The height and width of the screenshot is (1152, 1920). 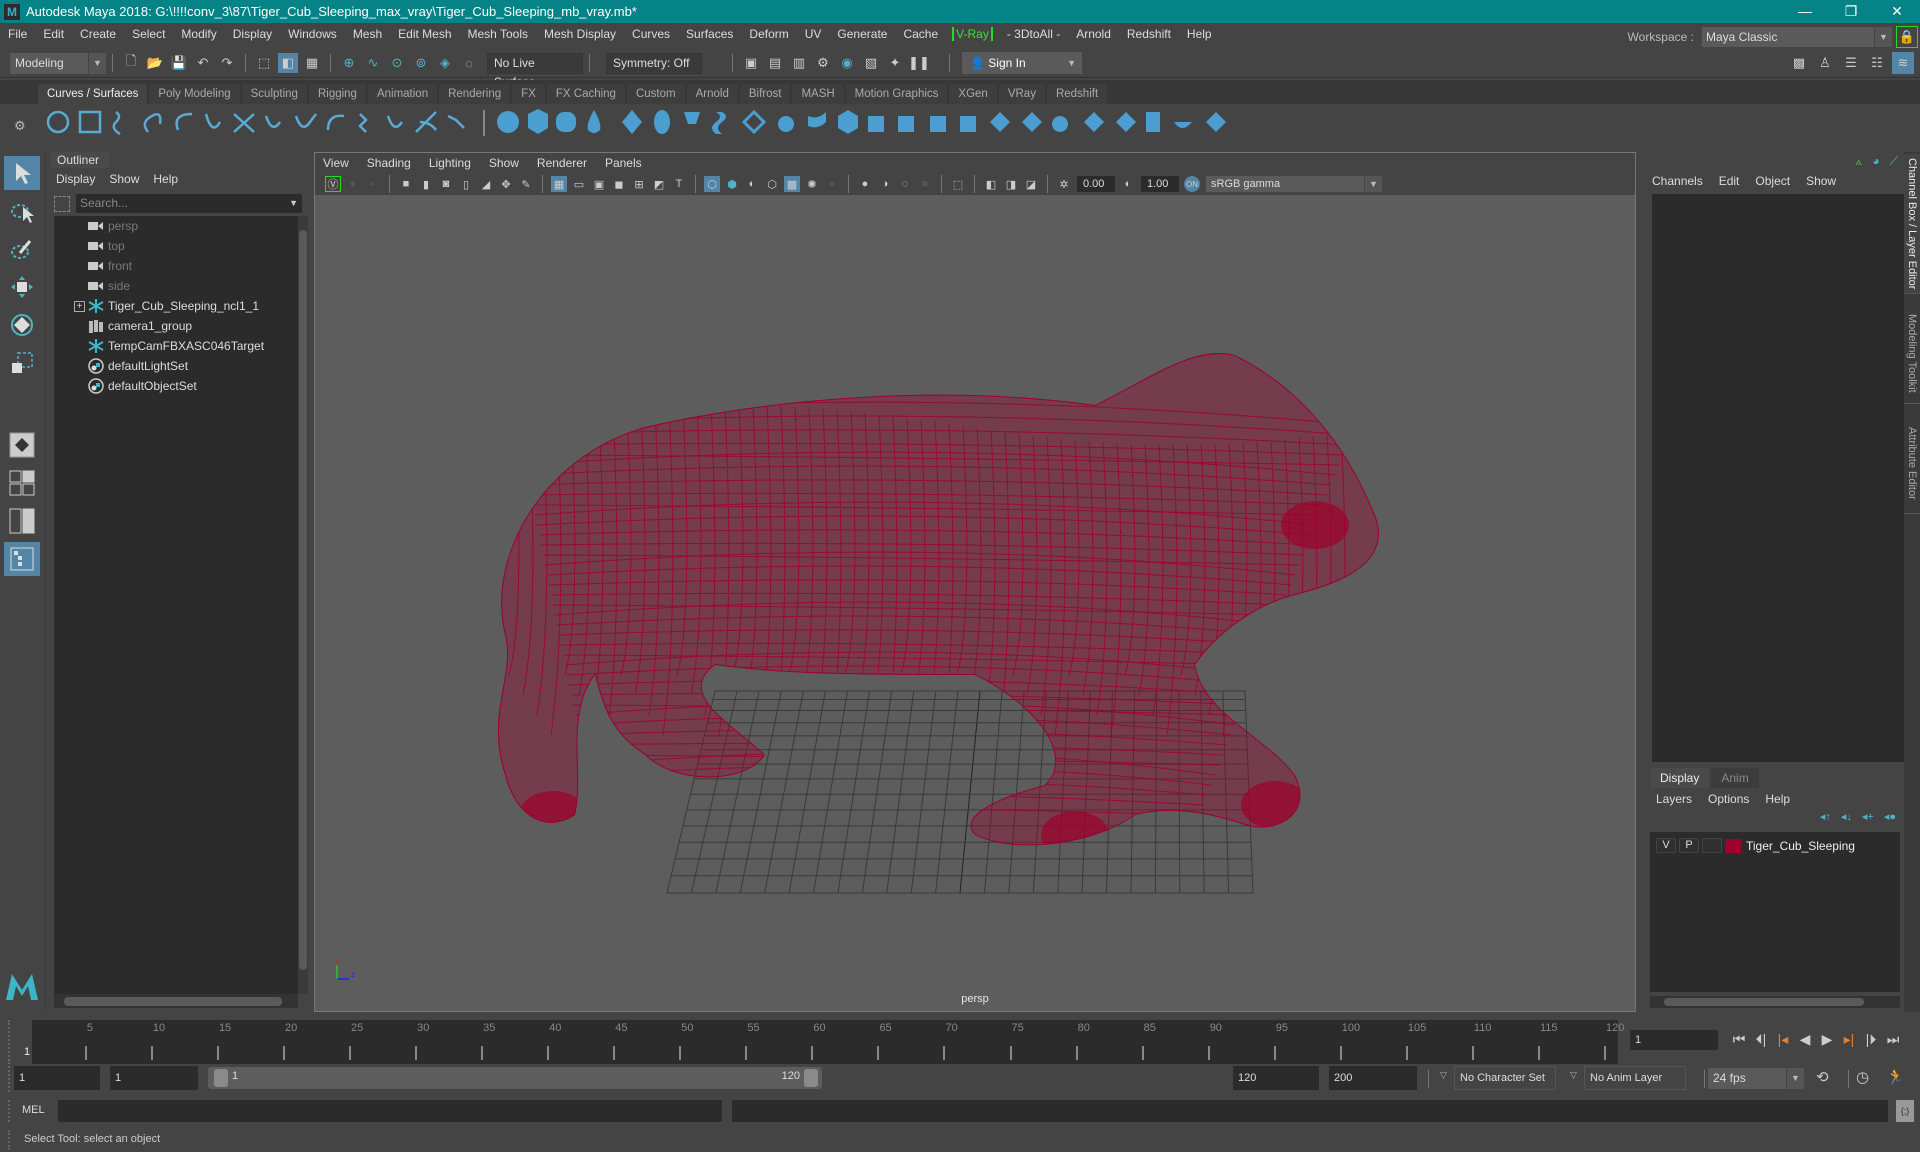 I want to click on lock-icon: 🔒, so click(x=1907, y=37).